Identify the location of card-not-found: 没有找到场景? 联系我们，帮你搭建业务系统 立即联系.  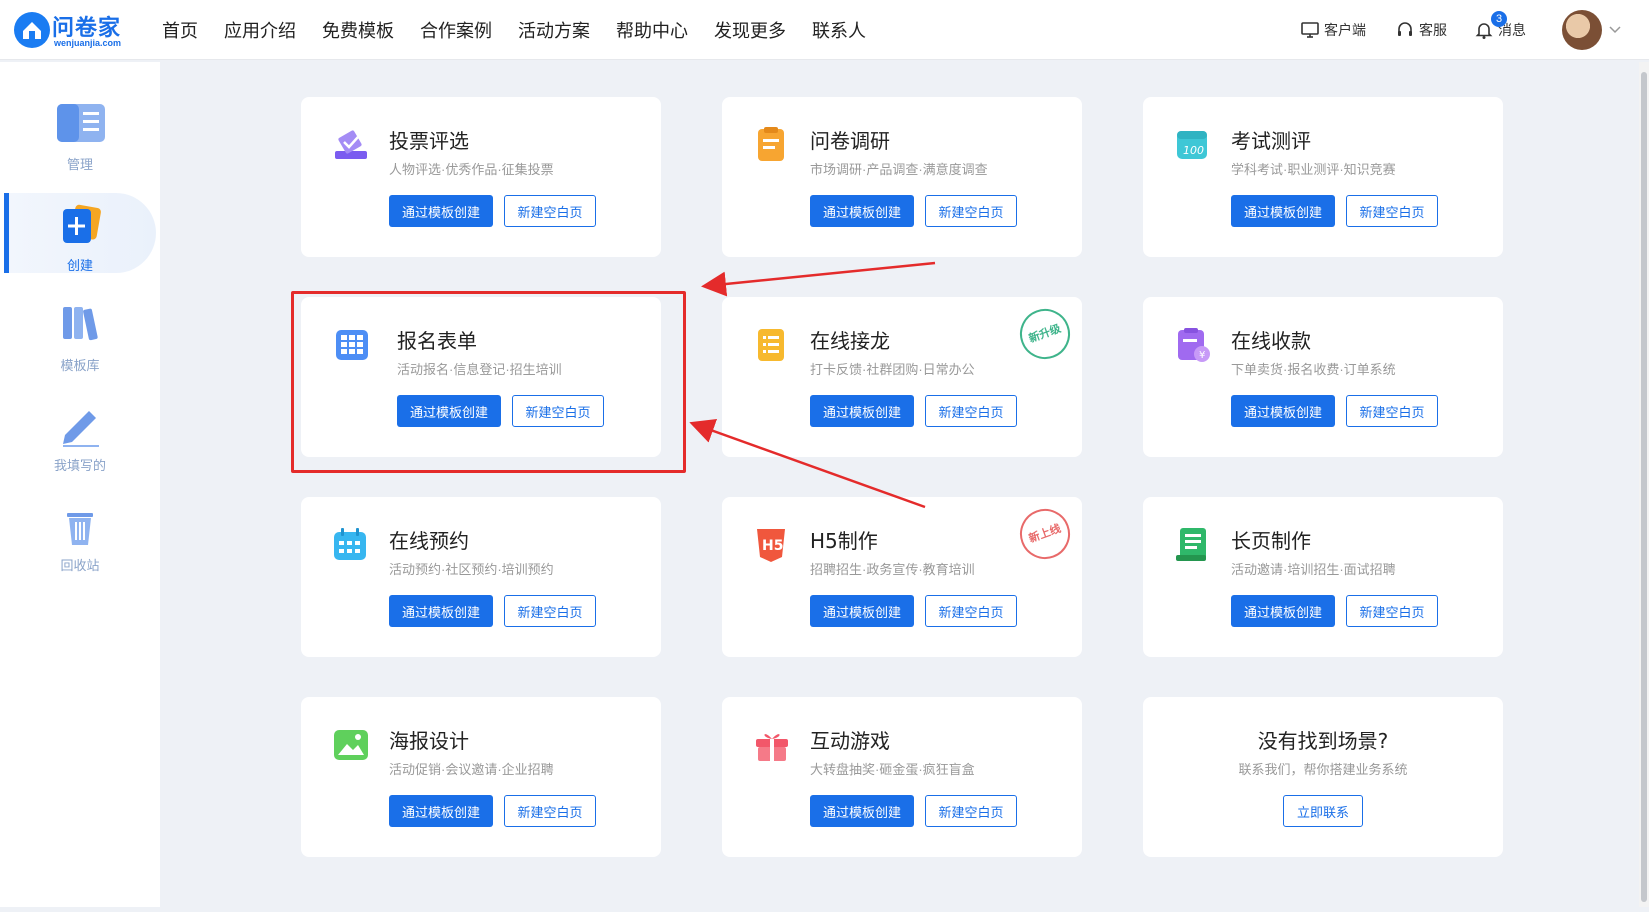
(1323, 777).